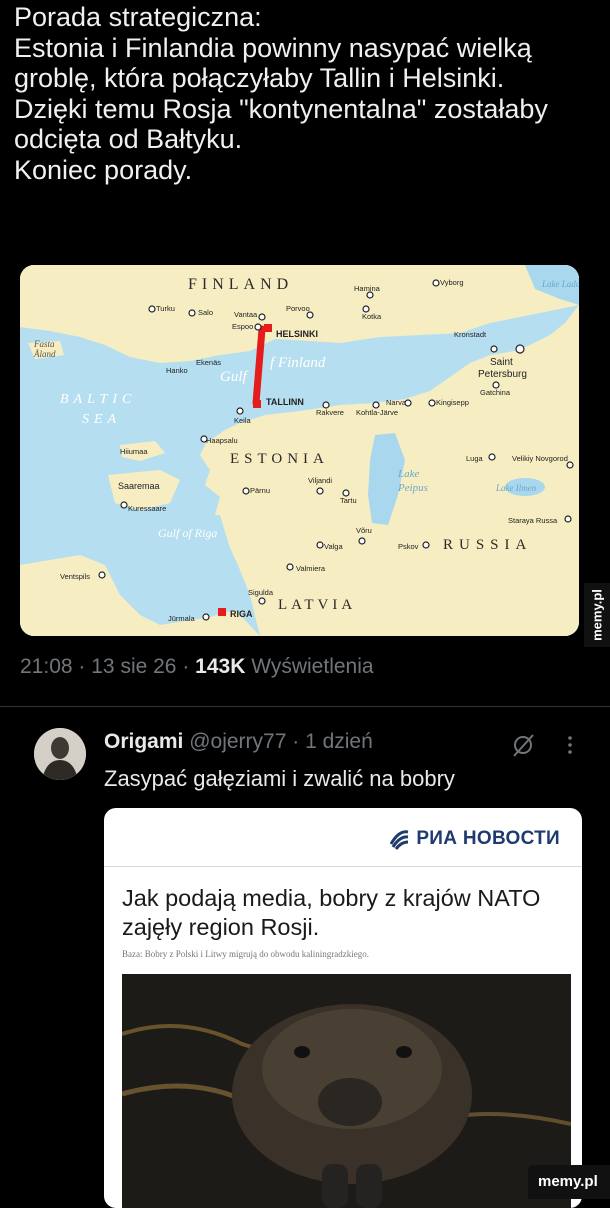 The height and width of the screenshot is (1208, 610). Describe the element at coordinates (408, 546) in the screenshot. I see `pskov-label: Pskov` at that location.